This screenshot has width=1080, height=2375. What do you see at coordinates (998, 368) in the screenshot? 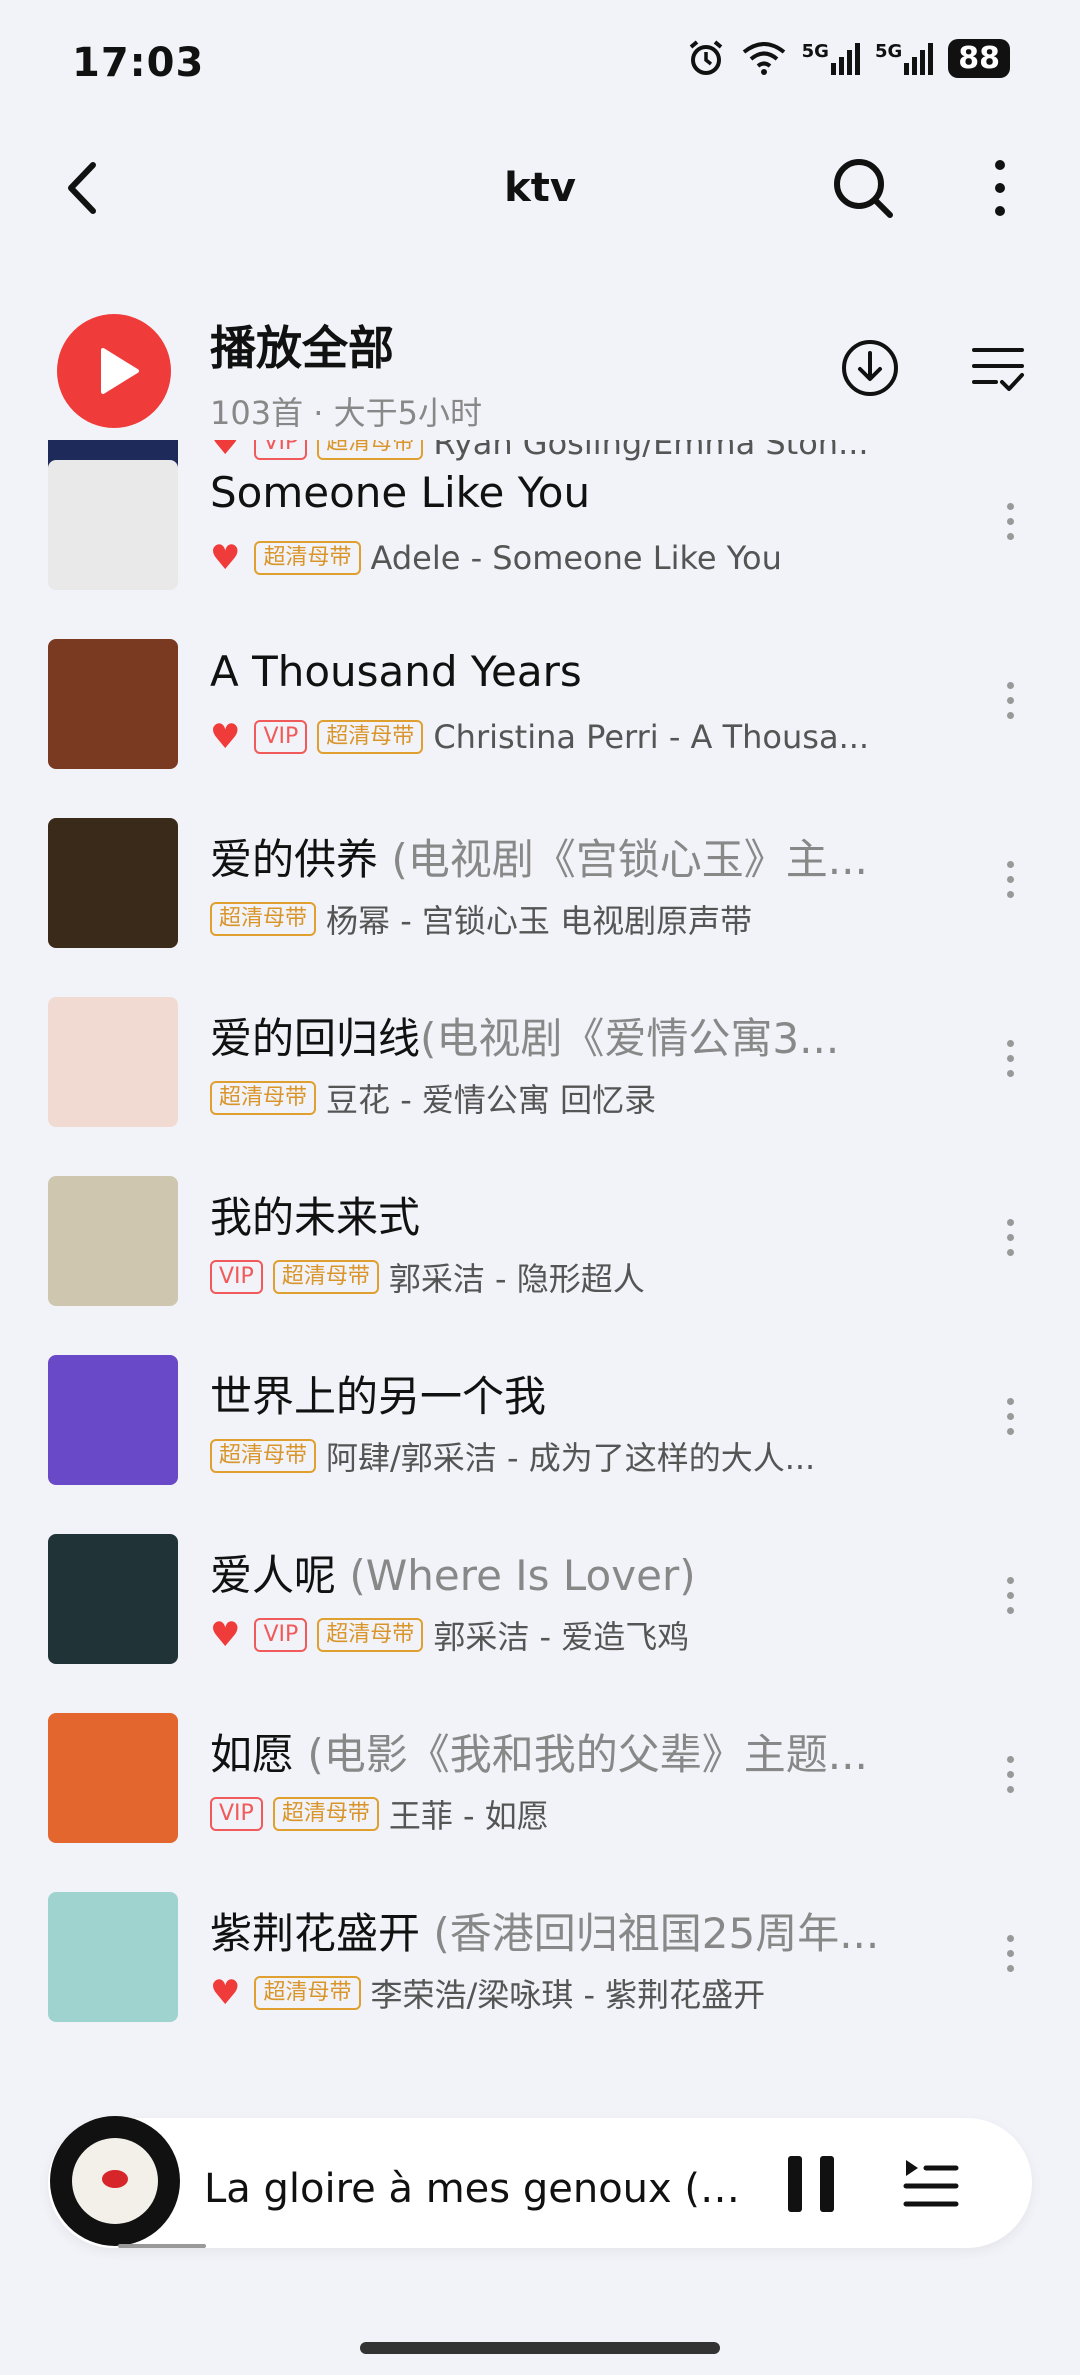
I see `multi-select-icon` at bounding box center [998, 368].